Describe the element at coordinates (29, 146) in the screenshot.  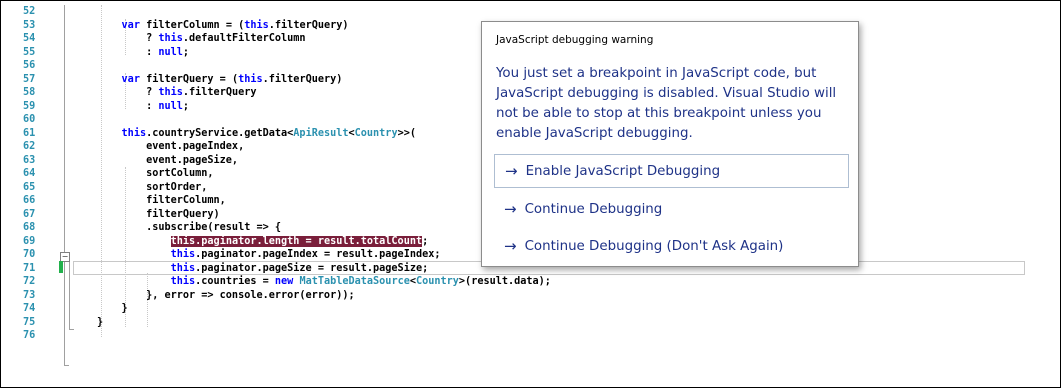
I see `line-number: 62` at that location.